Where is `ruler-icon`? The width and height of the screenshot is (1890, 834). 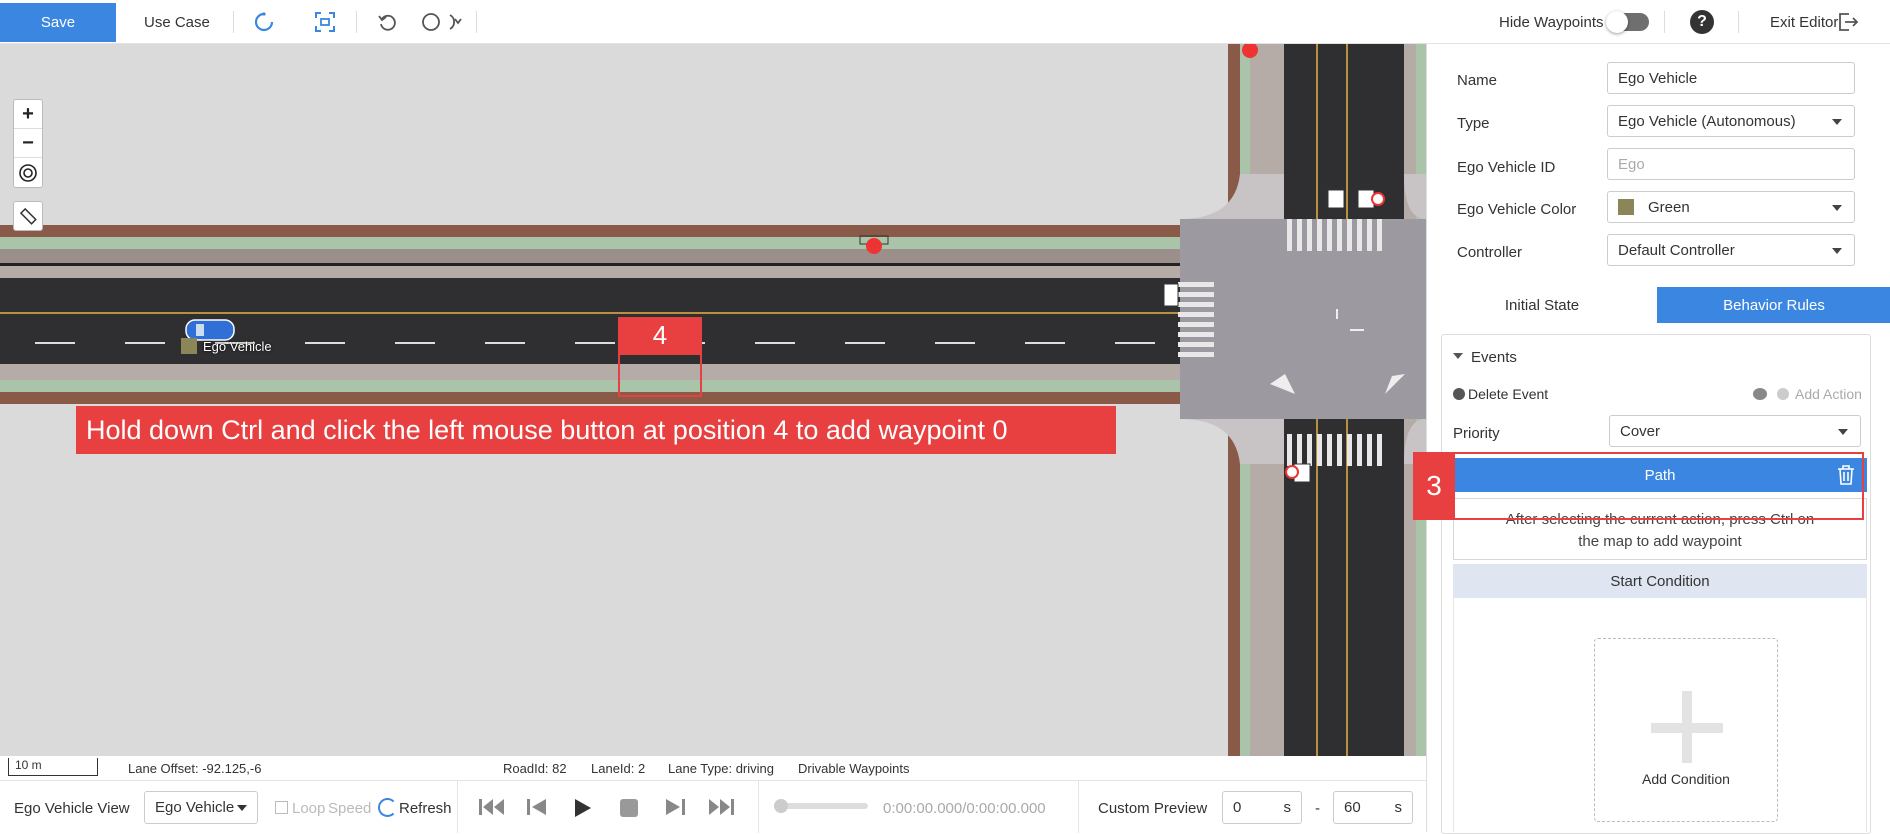 ruler-icon is located at coordinates (28, 216).